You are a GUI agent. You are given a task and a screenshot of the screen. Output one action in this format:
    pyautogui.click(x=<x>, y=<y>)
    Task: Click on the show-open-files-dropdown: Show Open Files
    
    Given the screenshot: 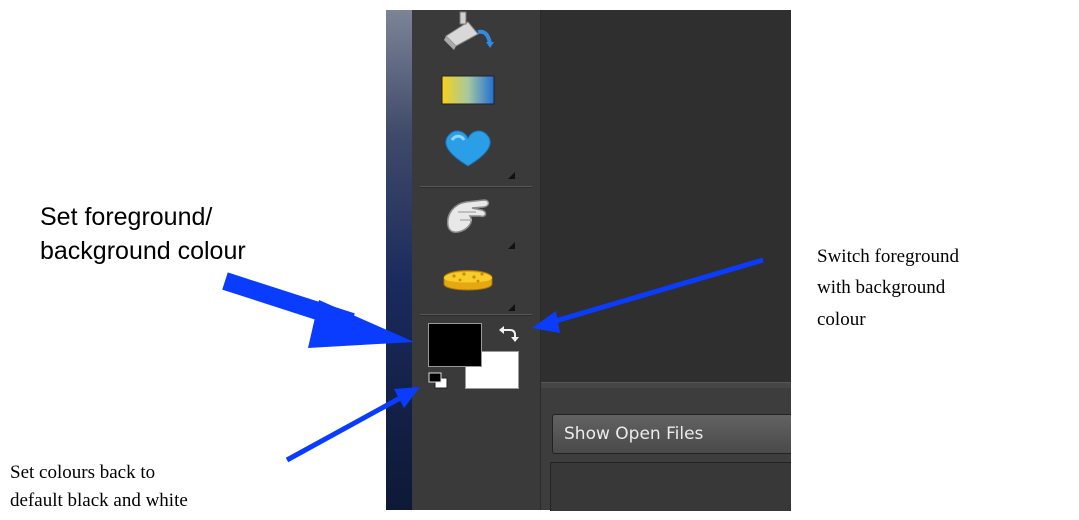 What is the action you would take?
    pyautogui.click(x=682, y=434)
    